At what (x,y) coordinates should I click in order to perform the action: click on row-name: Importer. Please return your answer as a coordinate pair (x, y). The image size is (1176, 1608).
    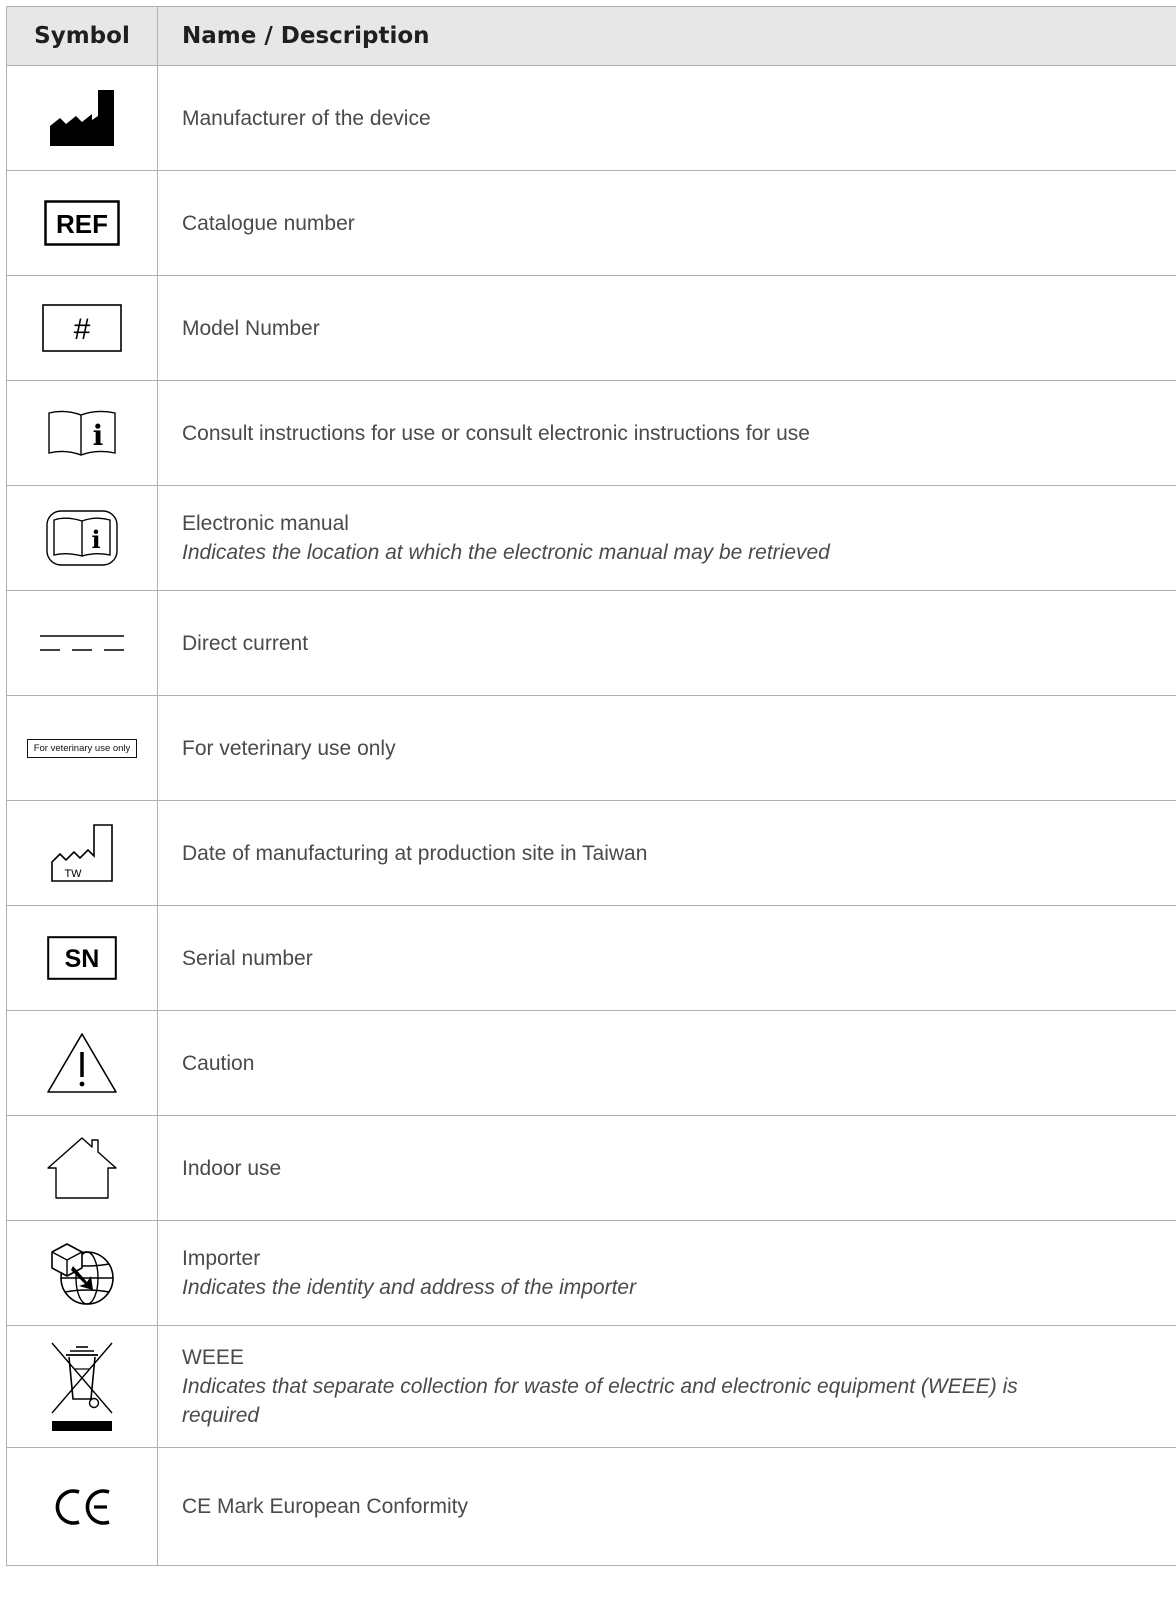
    Looking at the image, I should click on (221, 1258).